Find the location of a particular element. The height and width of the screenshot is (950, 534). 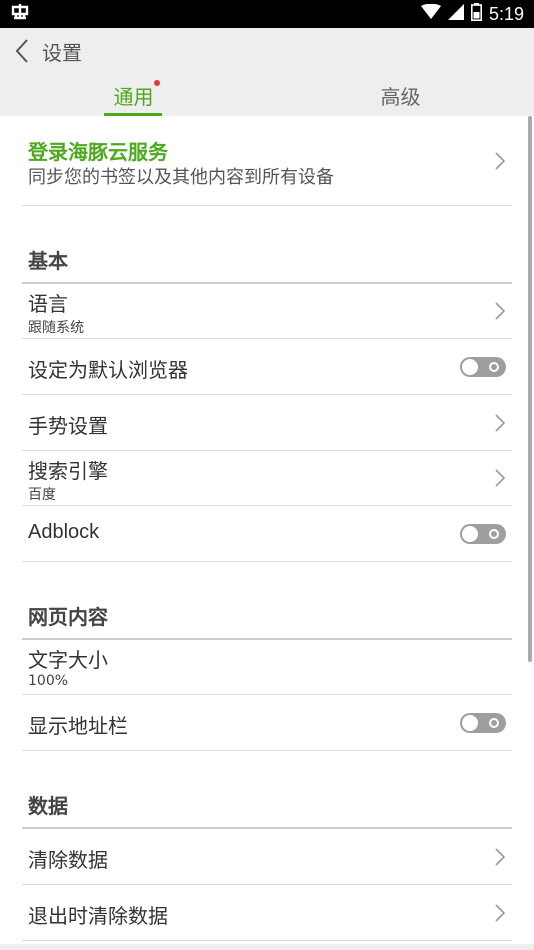

setting-show-address-bar-label: 显示地址栏 is located at coordinates (78, 726).